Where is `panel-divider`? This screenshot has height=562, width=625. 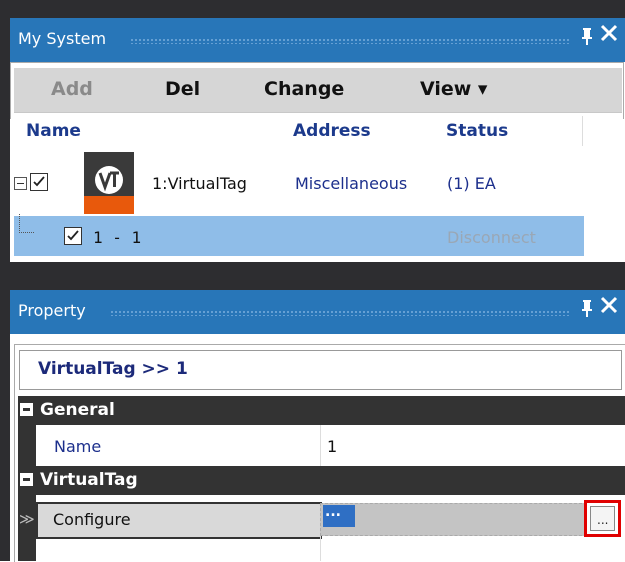 panel-divider is located at coordinates (312, 276).